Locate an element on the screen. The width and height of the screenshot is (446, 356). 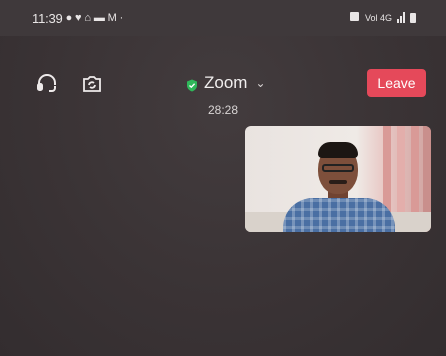
status-bar-right: Vol 4G is located at coordinates (382, 17).